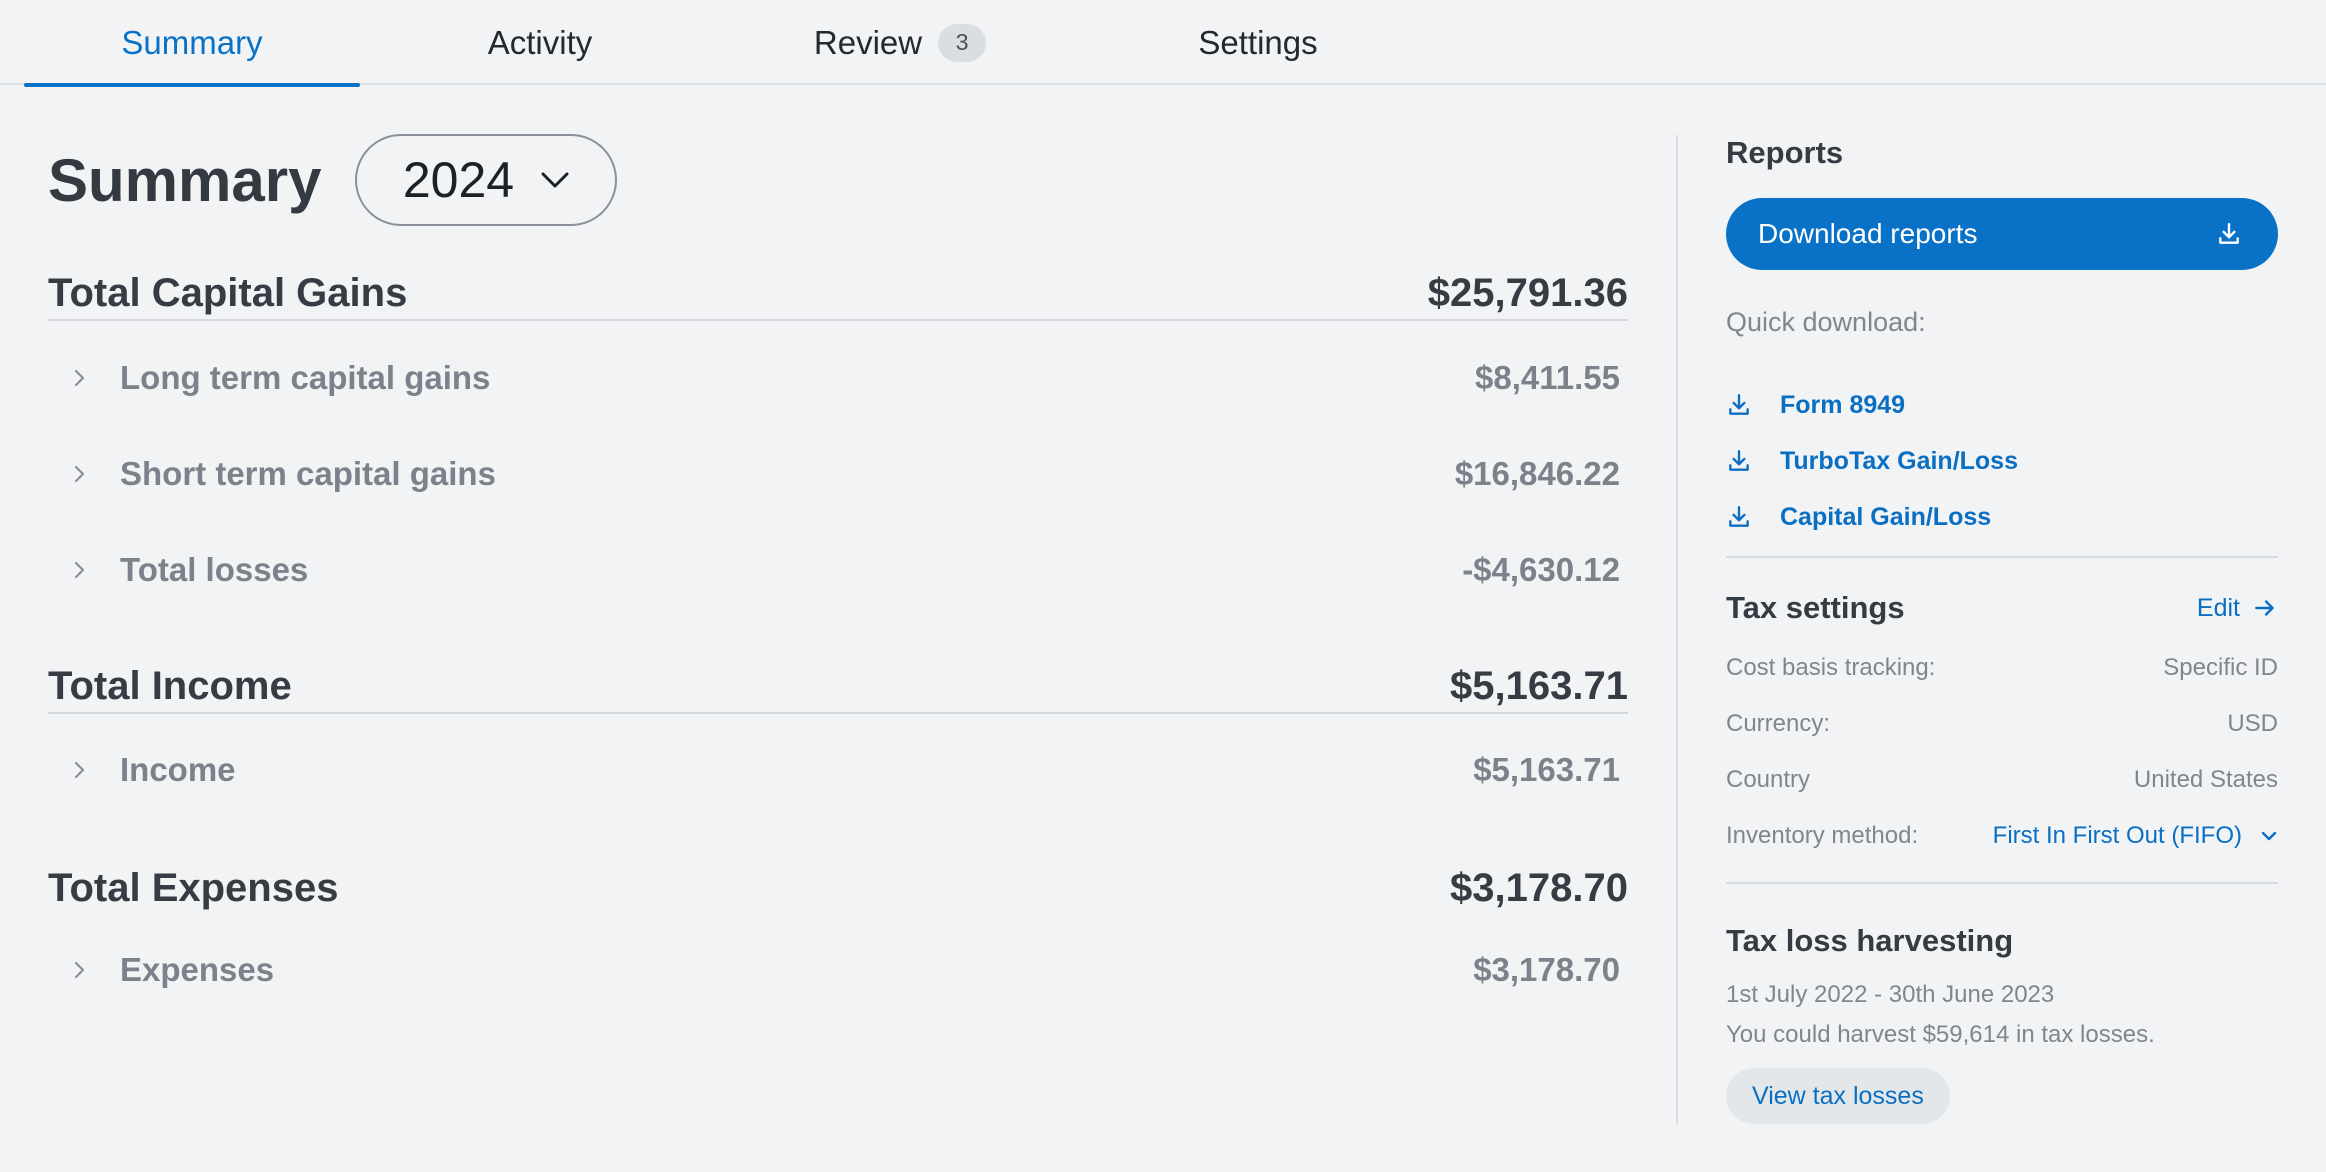 The image size is (2326, 1172). Describe the element at coordinates (1546, 769) in the screenshot. I see `row-value: $5,163.71` at that location.